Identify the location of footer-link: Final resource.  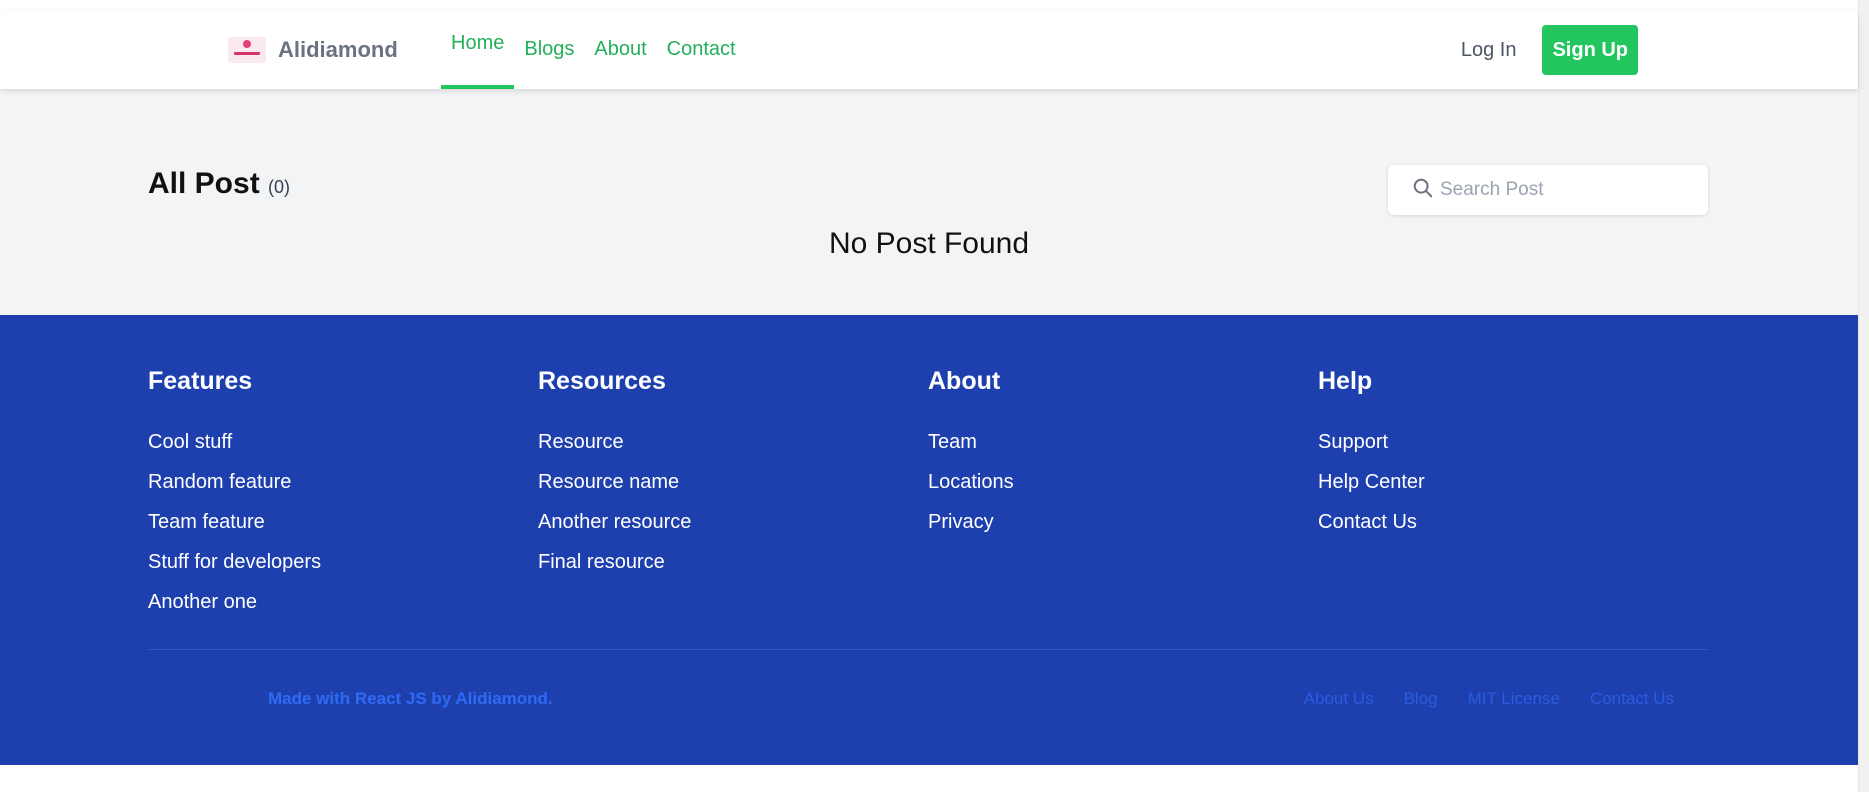
(601, 562).